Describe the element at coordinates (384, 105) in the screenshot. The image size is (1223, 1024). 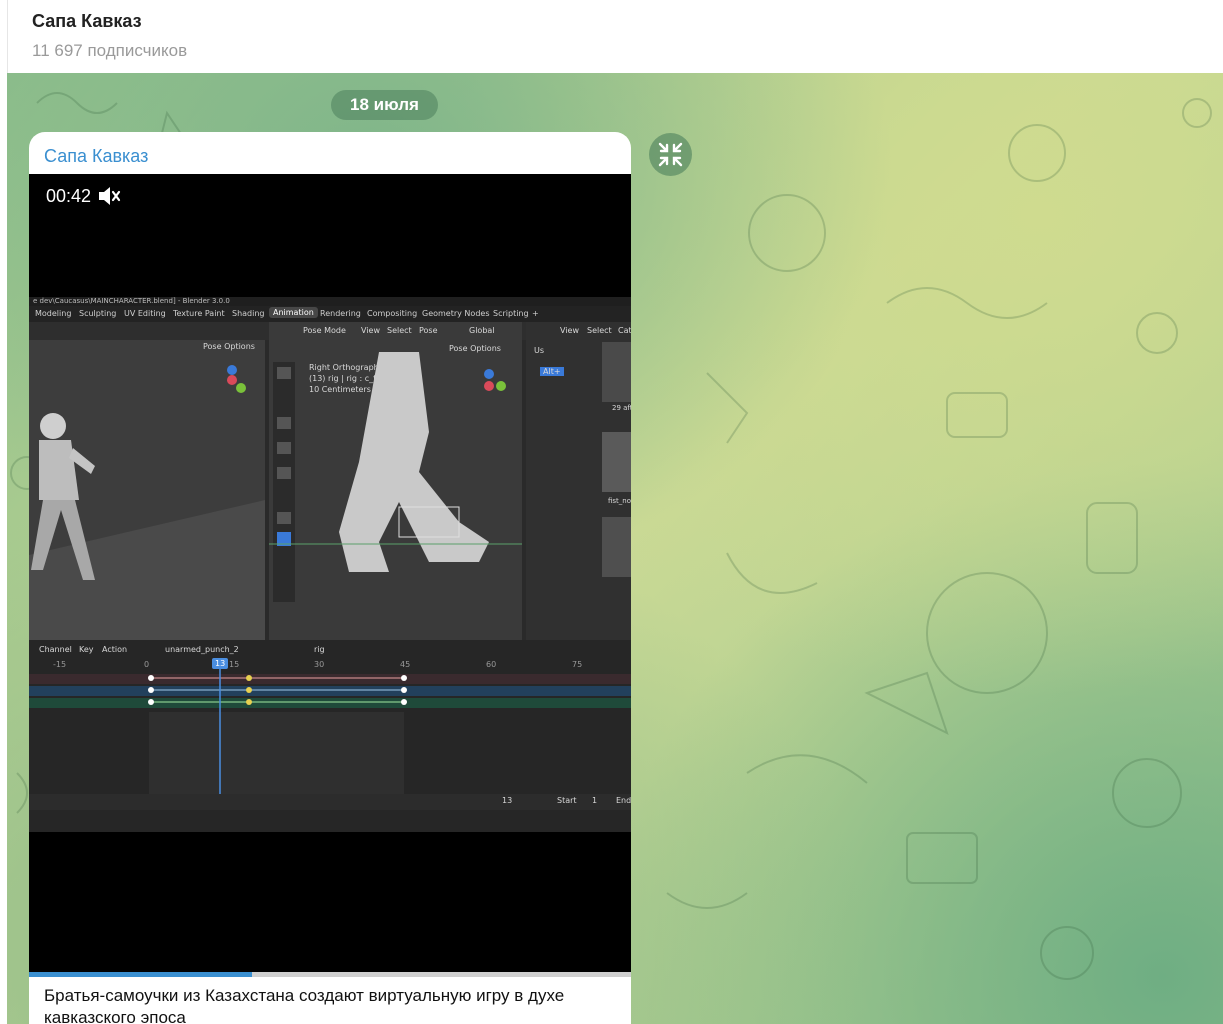
I see `date-separator: 18 июля` at that location.